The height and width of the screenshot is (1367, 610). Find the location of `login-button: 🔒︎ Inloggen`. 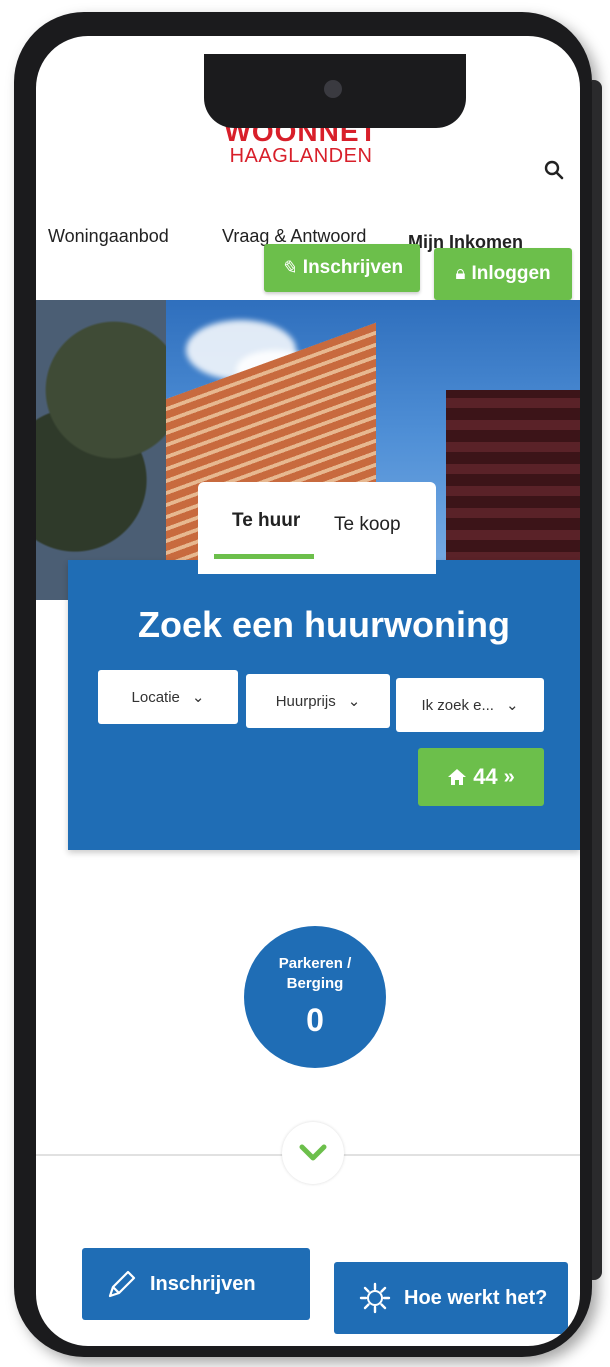

login-button: 🔒︎ Inloggen is located at coordinates (503, 274).